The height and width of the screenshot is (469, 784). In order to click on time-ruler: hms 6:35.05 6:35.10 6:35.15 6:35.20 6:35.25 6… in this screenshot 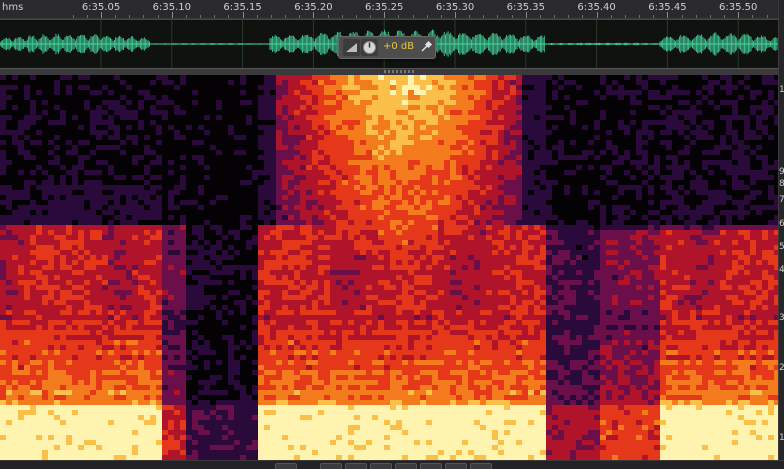, I will do `click(392, 9)`.